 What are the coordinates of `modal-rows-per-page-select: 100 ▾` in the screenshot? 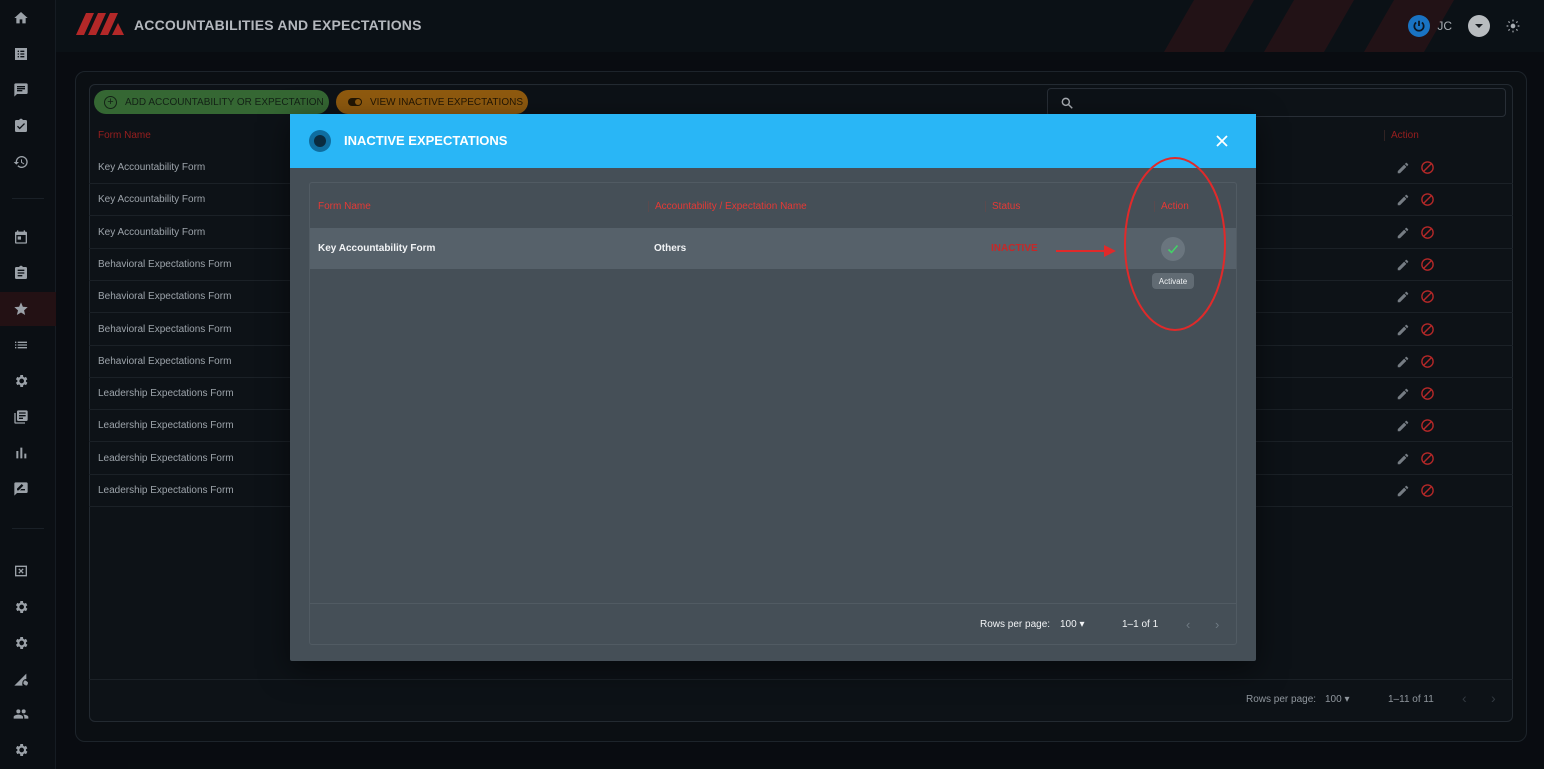 It's located at (1072, 624).